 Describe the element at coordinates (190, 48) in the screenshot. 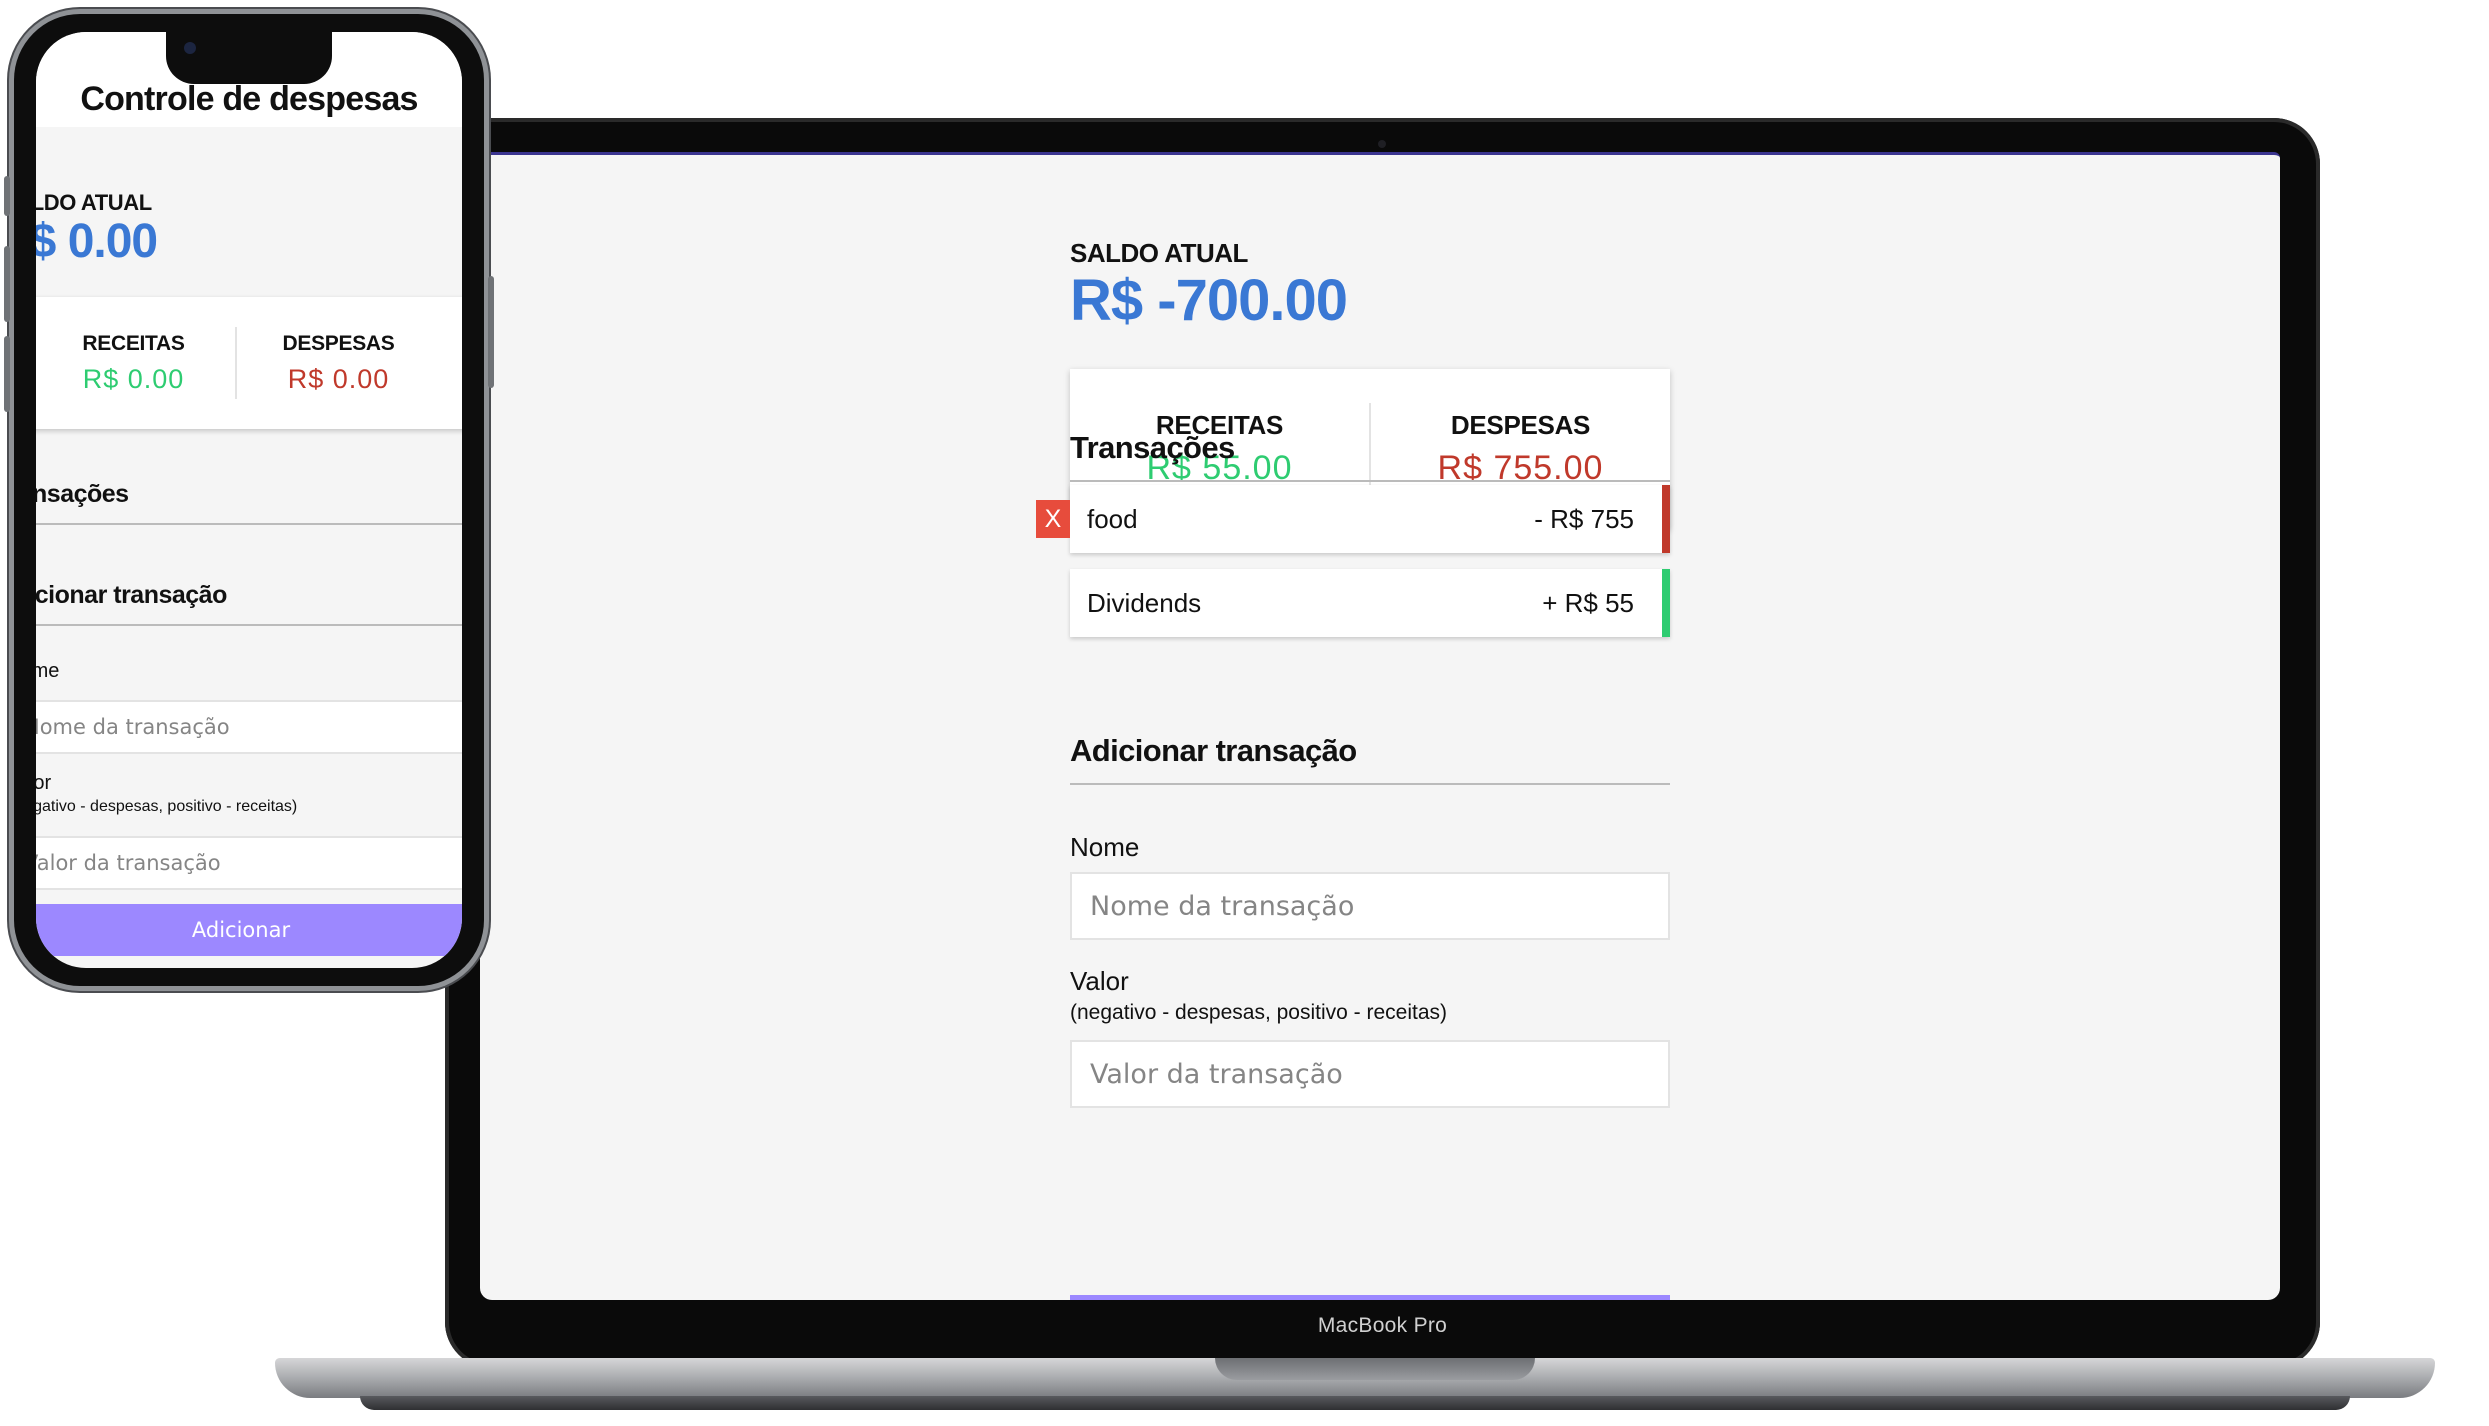

I see `phone-camera` at that location.